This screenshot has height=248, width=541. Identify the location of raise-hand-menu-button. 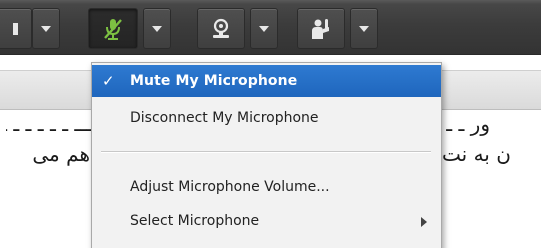
(364, 28).